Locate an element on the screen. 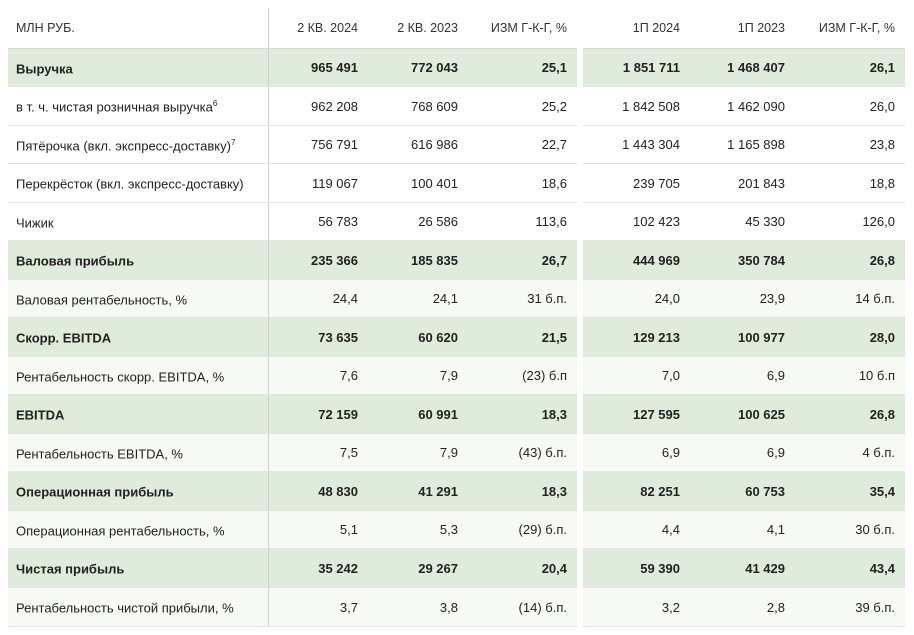  cell-q2-2024: 7,6 is located at coordinates (318, 375).